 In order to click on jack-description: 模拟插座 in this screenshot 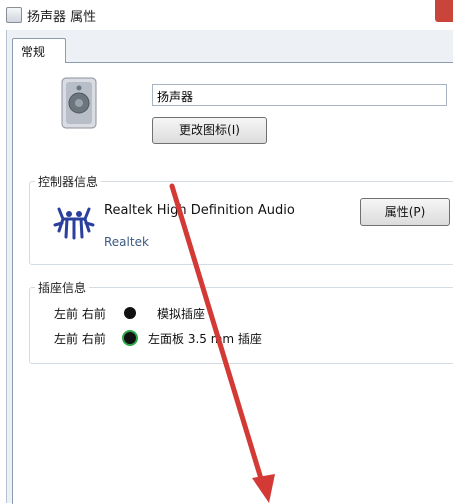, I will do `click(181, 314)`.